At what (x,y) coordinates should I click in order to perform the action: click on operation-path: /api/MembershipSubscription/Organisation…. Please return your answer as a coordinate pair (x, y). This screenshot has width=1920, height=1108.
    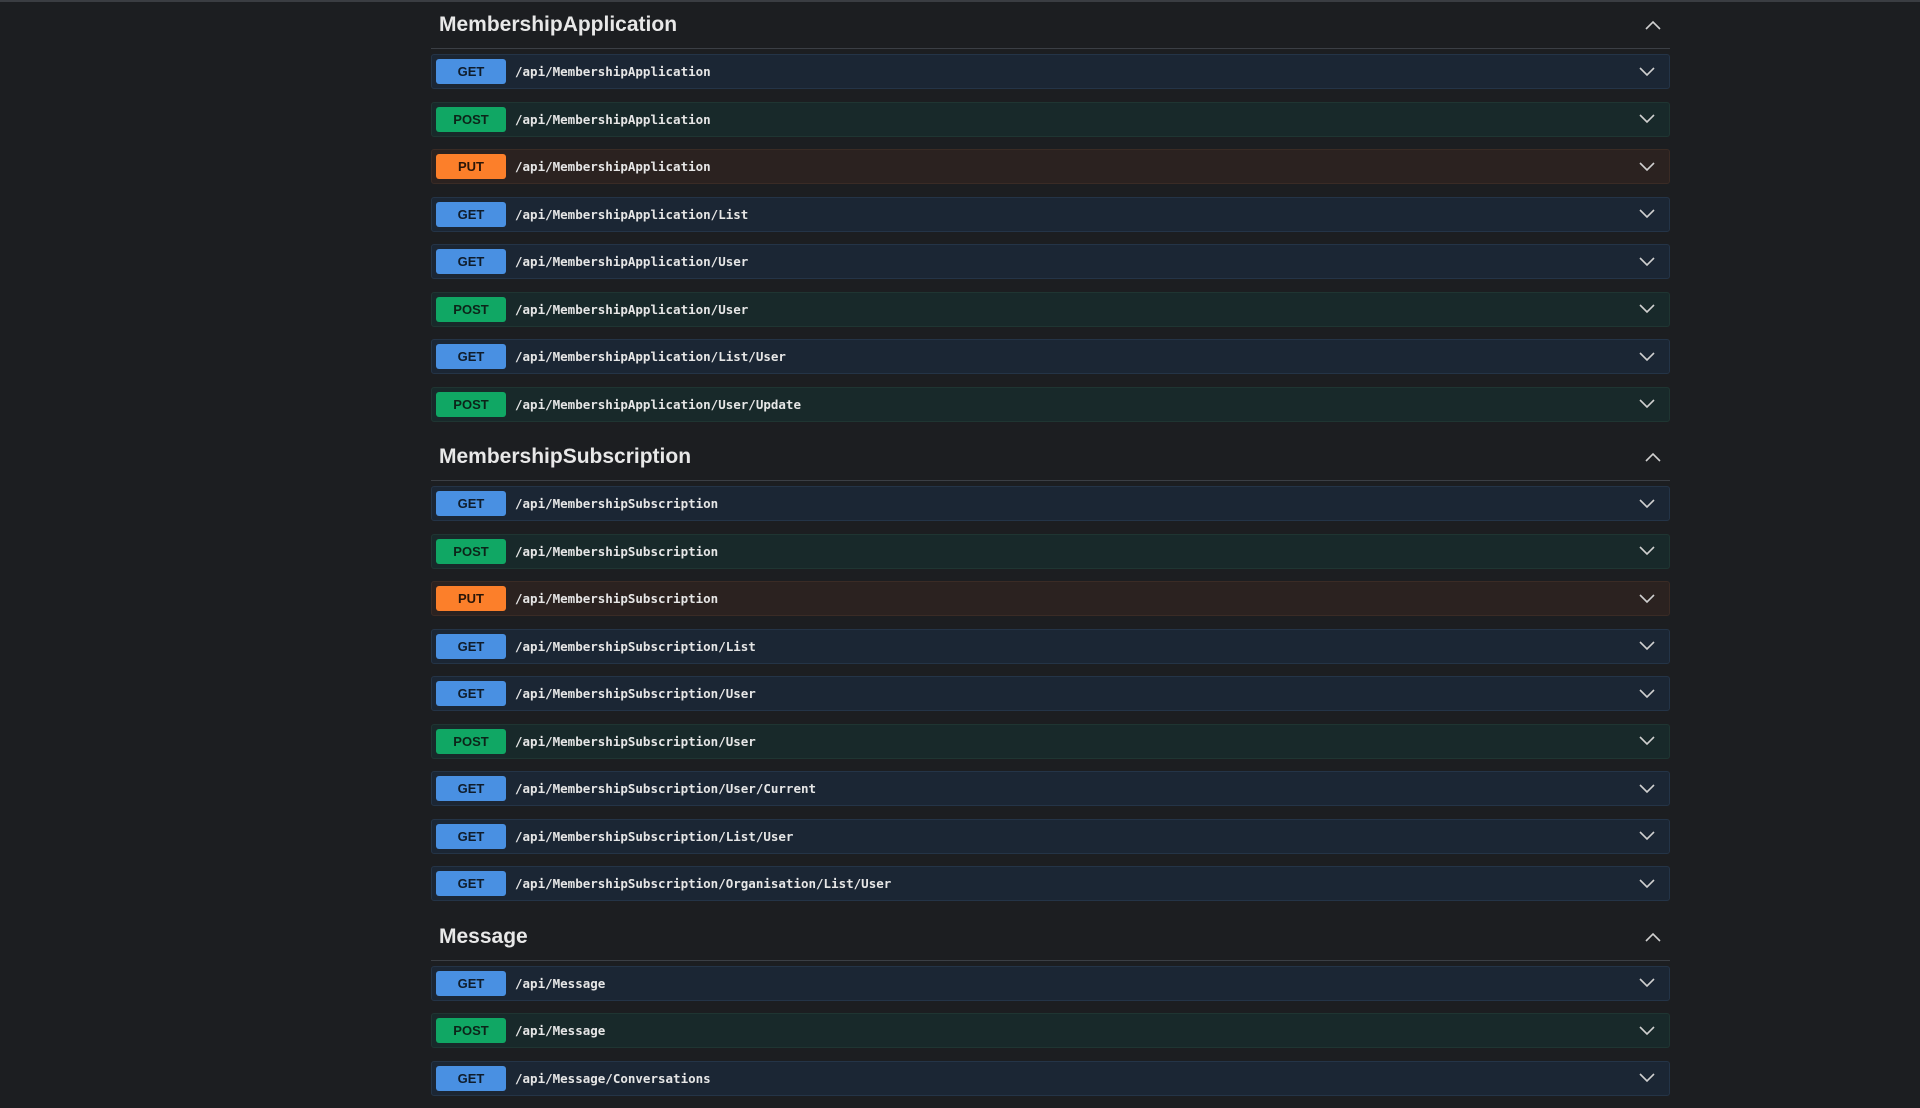
    Looking at the image, I should click on (703, 883).